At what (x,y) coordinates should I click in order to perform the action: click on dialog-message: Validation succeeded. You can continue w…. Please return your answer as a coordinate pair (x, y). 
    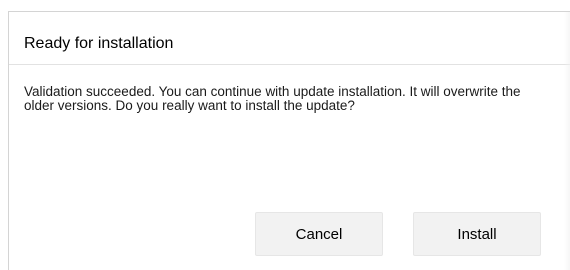
    Looking at the image, I should click on (272, 98).